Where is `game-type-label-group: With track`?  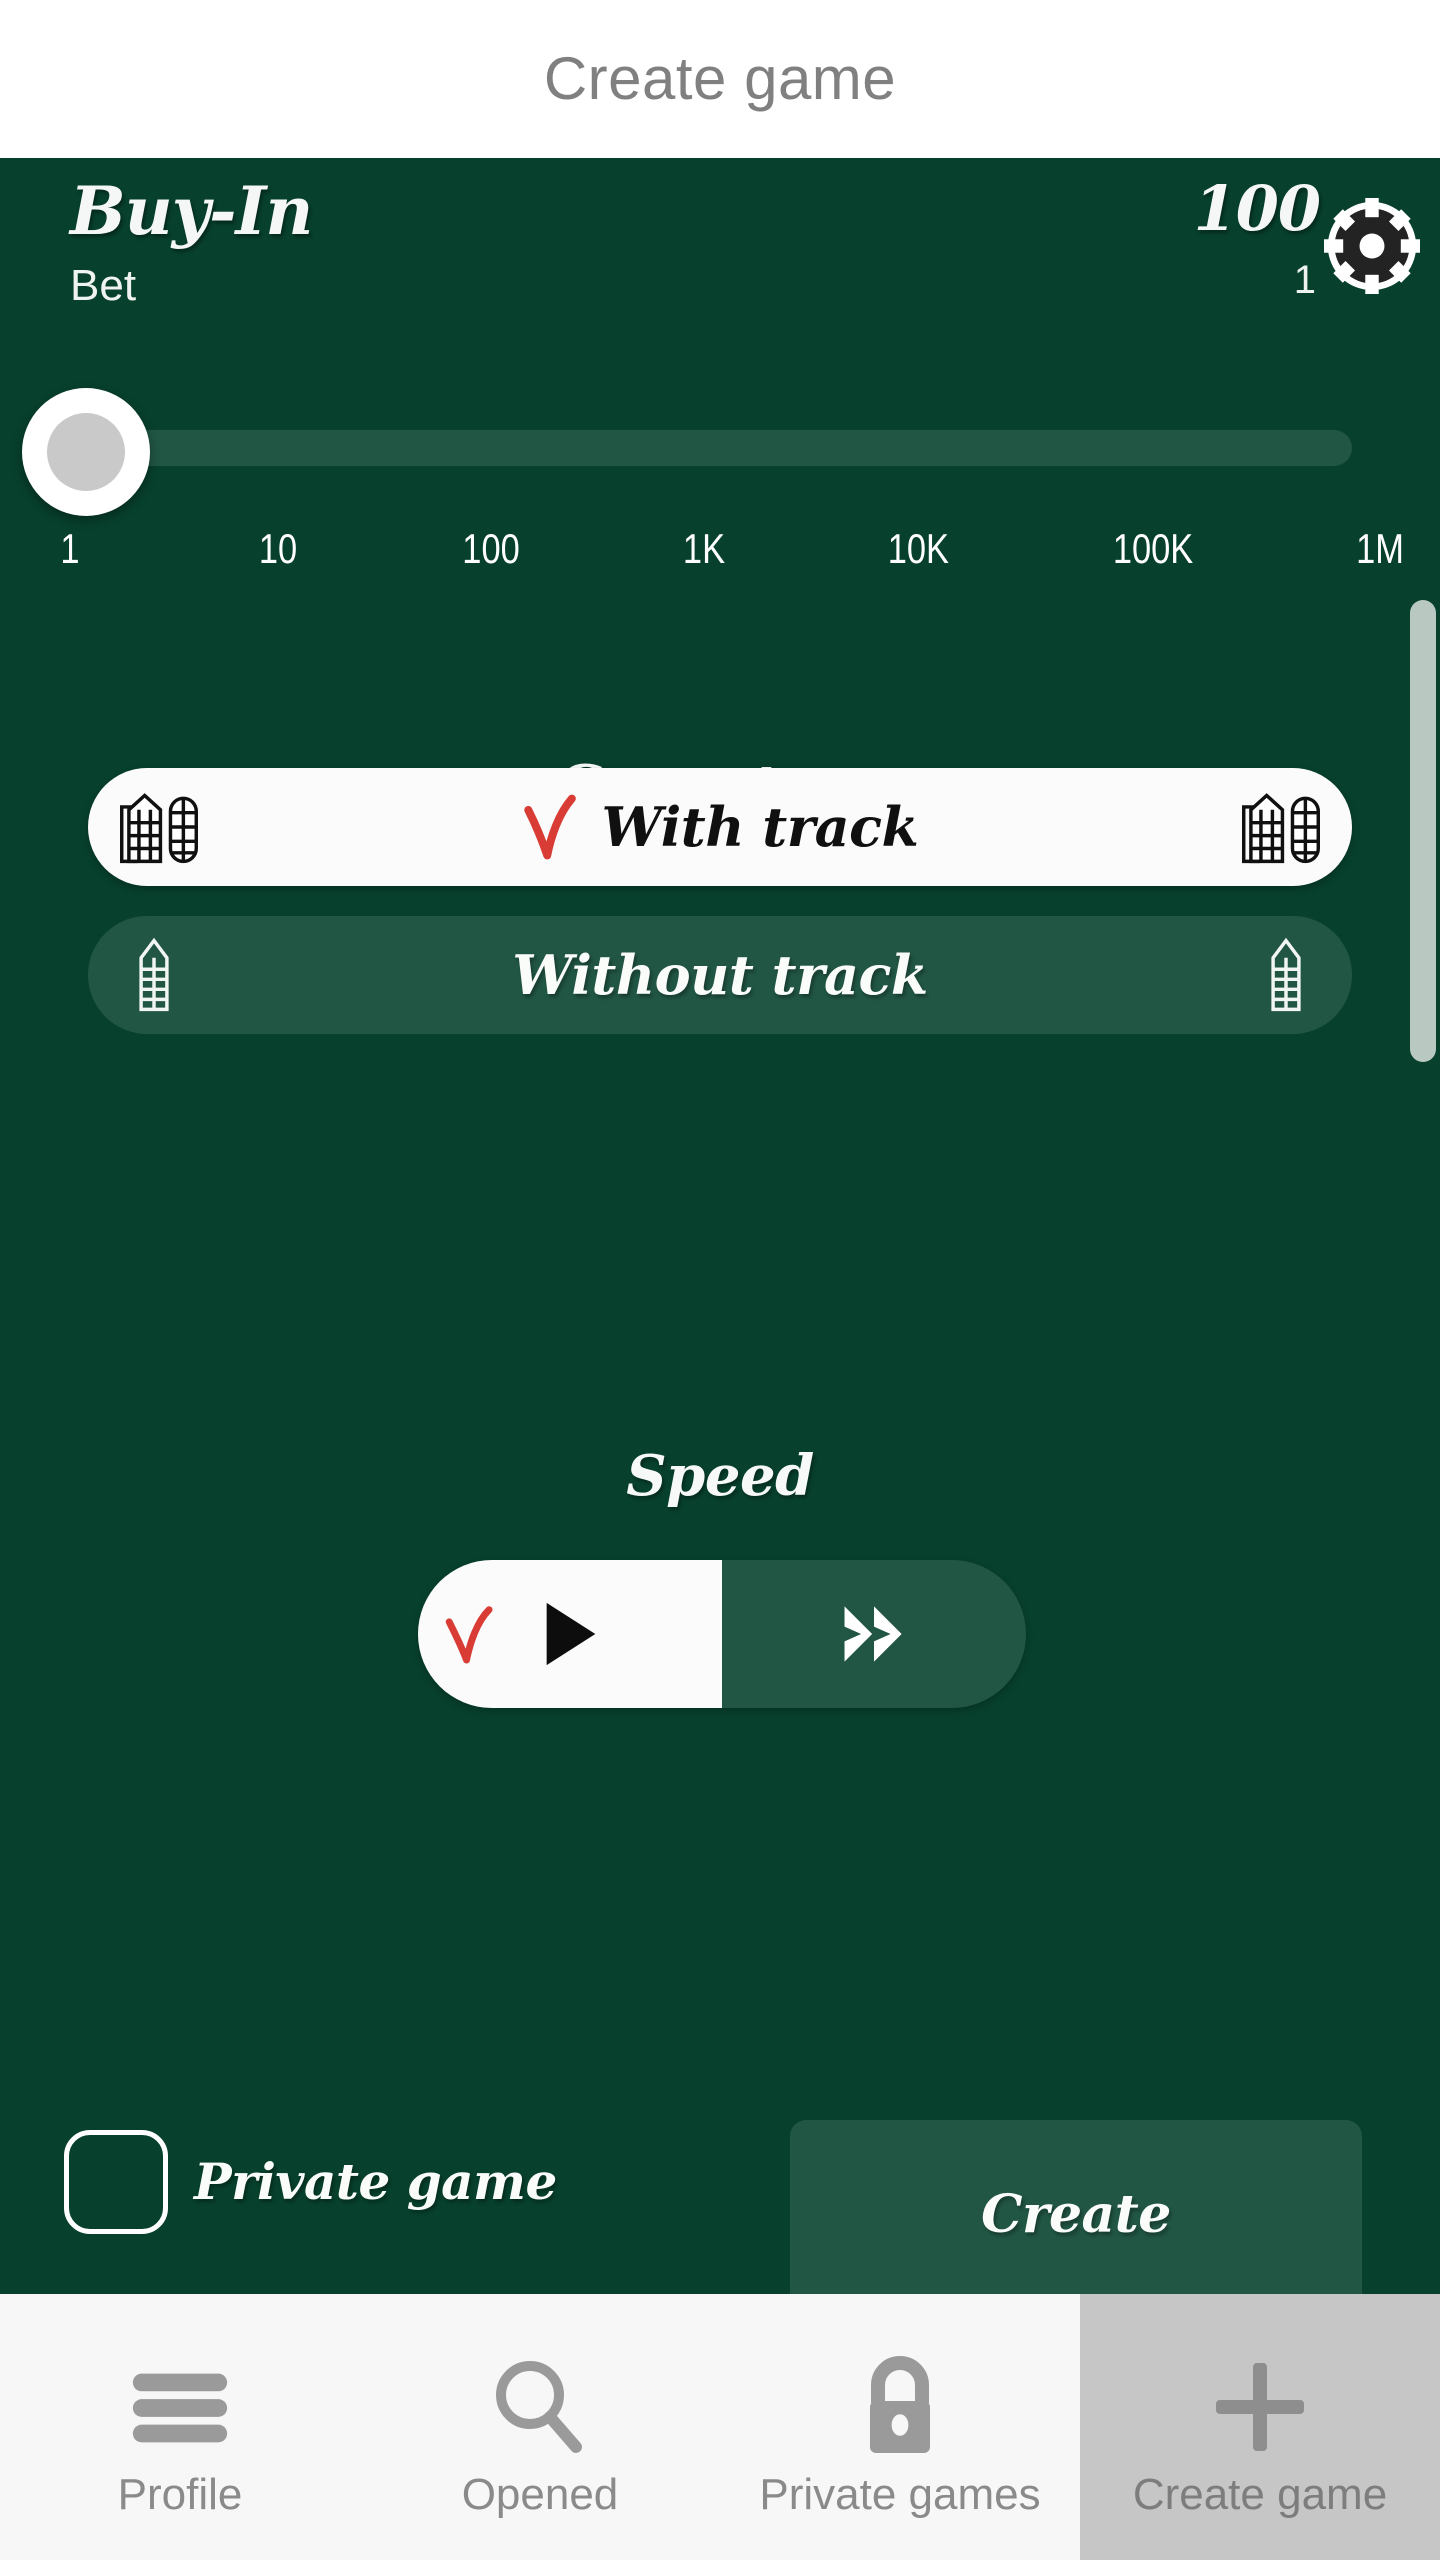
game-type-label-group: With track is located at coordinates (720, 827).